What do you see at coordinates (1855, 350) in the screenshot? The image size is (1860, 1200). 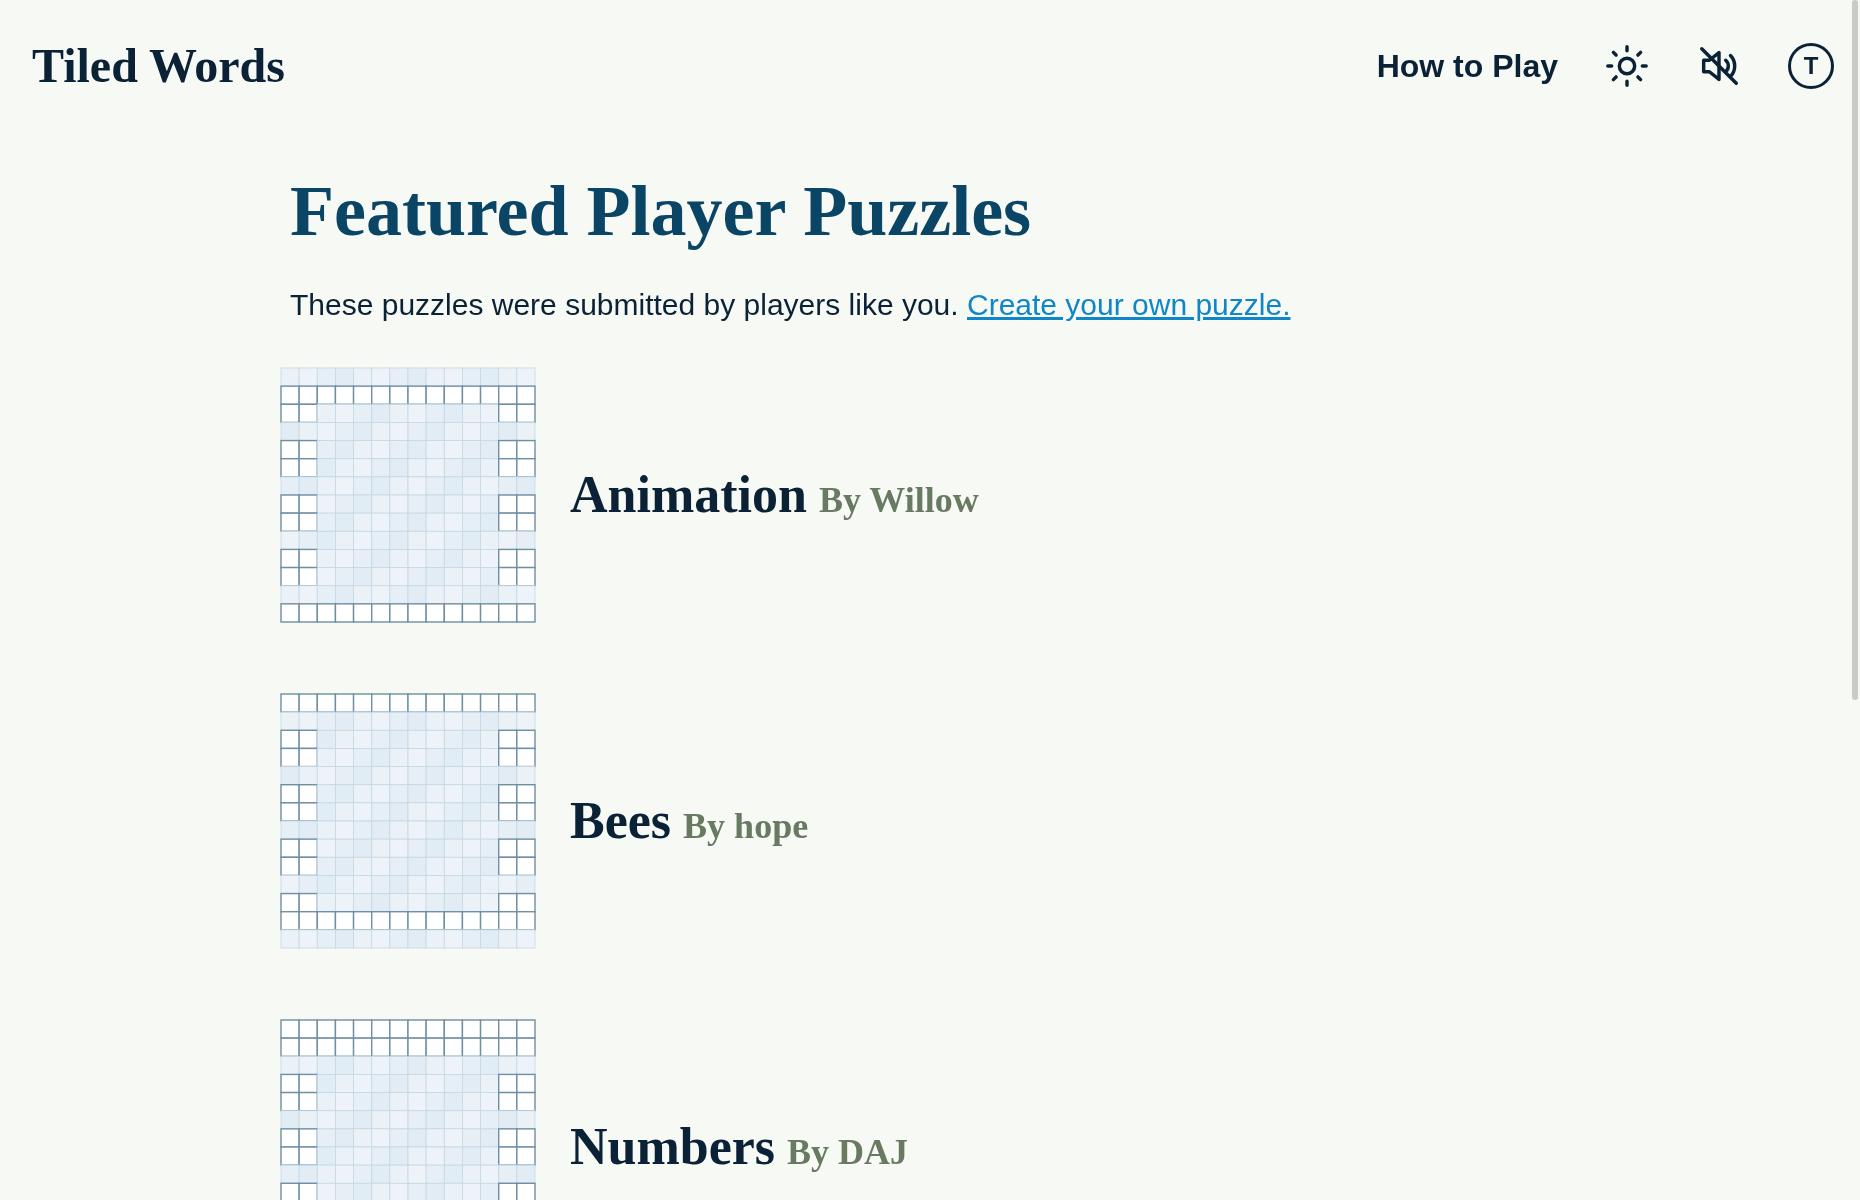 I see `scrollbar` at bounding box center [1855, 350].